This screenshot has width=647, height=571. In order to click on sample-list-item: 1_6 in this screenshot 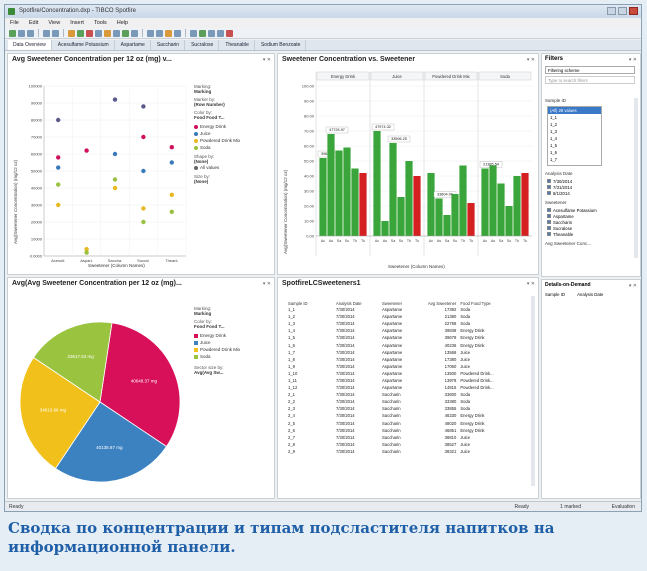, I will do `click(574, 152)`.